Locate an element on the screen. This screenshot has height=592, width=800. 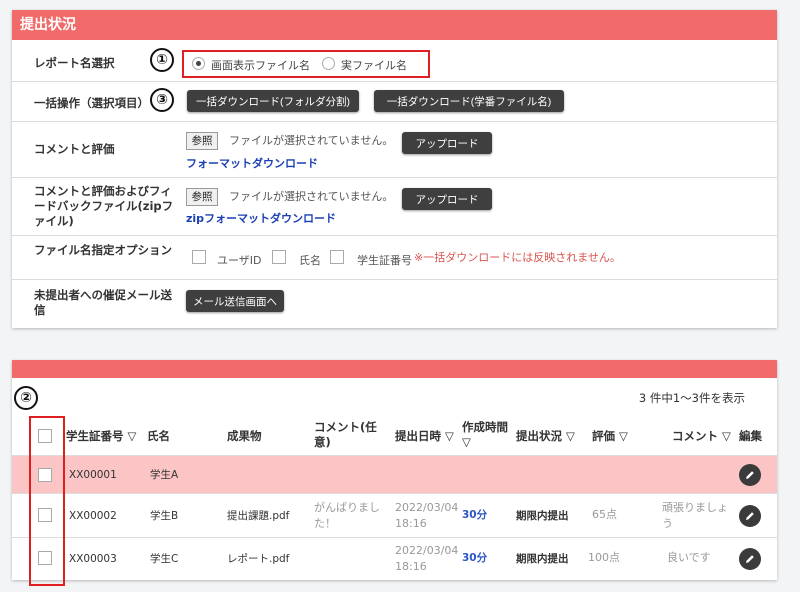
annotation-box-report-name is located at coordinates (306, 64).